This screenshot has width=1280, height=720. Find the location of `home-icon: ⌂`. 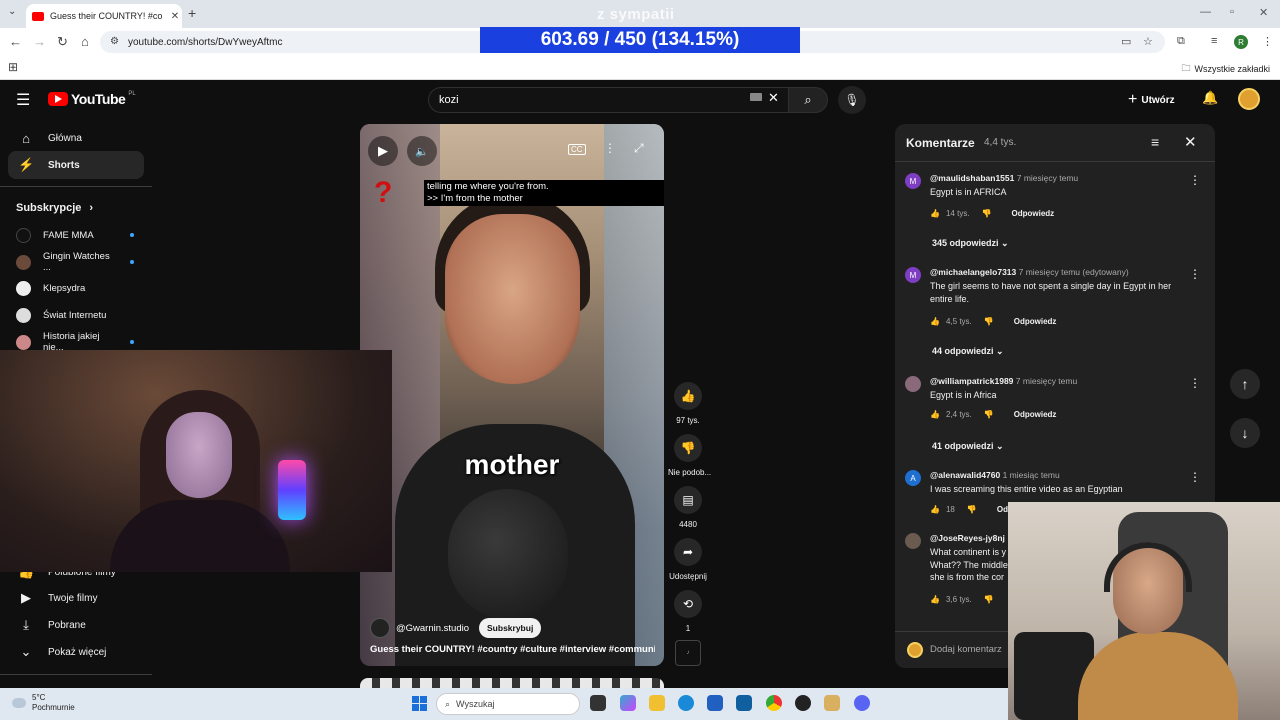

home-icon: ⌂ is located at coordinates (85, 41).